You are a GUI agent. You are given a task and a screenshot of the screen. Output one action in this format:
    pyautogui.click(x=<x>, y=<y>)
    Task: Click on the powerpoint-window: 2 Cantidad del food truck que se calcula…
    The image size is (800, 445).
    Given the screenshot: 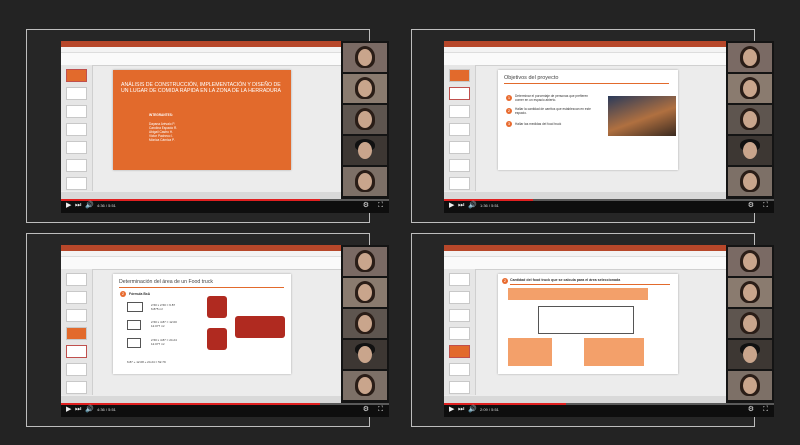 What is the action you would take?
    pyautogui.click(x=585, y=324)
    